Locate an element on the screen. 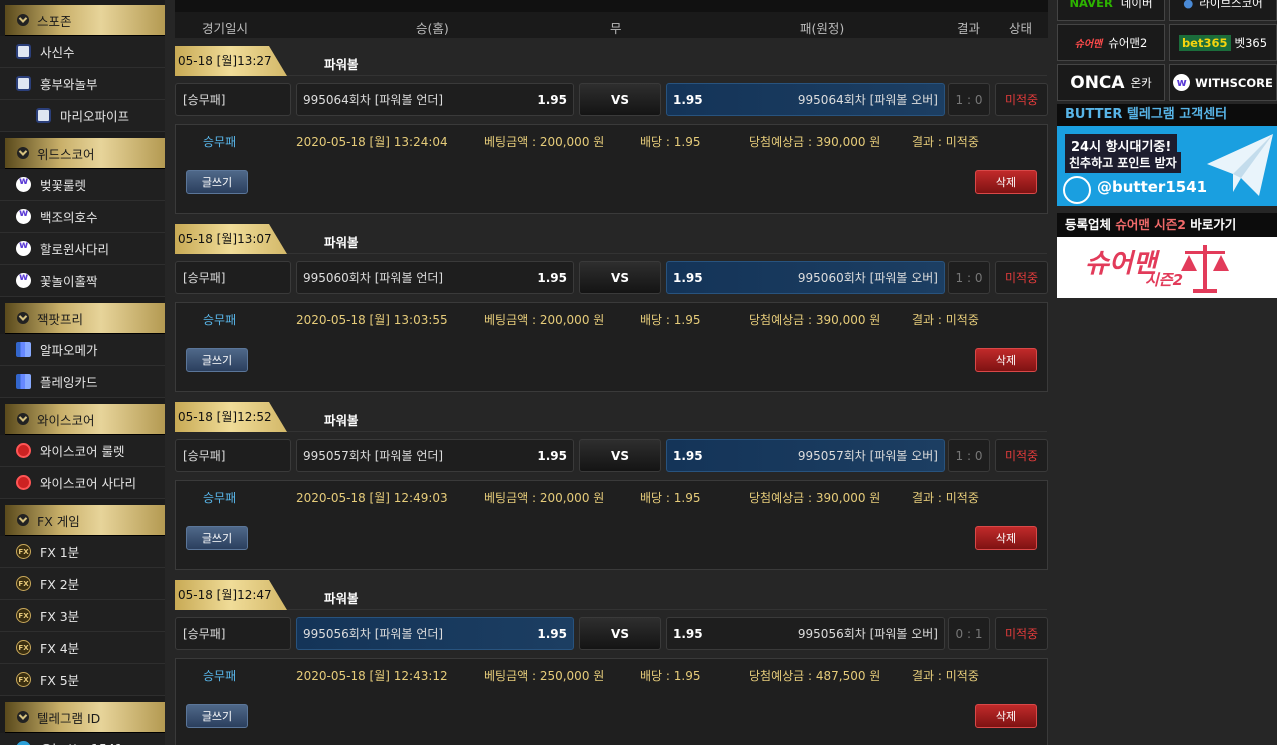 The height and width of the screenshot is (745, 1277). sidebar-item: 와이스코어 룰렛 is located at coordinates (82, 451).